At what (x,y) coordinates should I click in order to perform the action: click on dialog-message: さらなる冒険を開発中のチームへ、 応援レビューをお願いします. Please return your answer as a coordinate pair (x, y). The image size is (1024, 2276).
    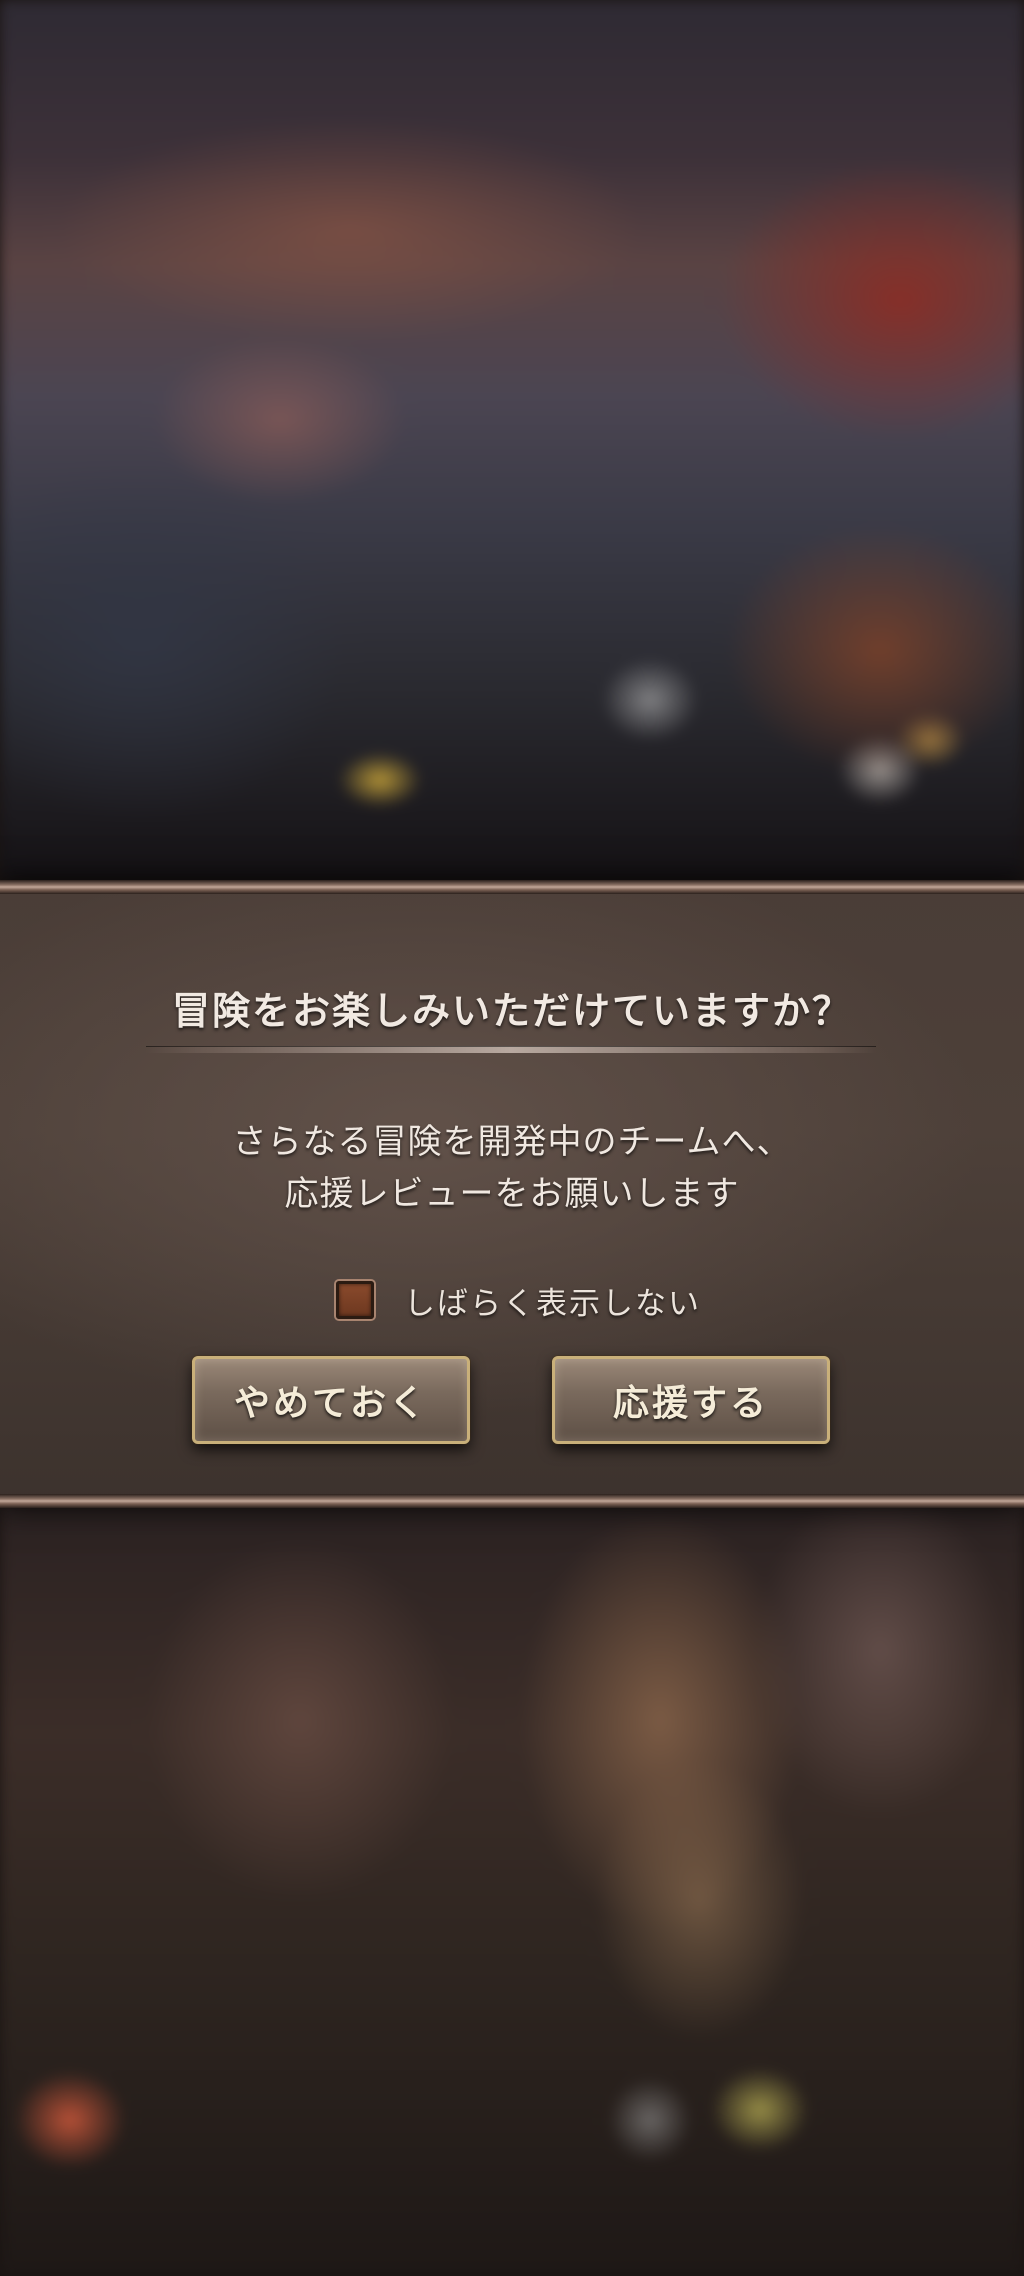
    Looking at the image, I should click on (512, 1168).